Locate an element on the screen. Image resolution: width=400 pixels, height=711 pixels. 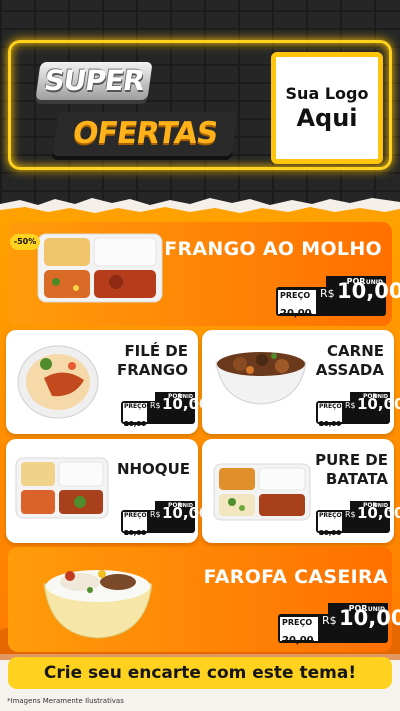
brand-super-badge: SUPER is located at coordinates (94, 81).